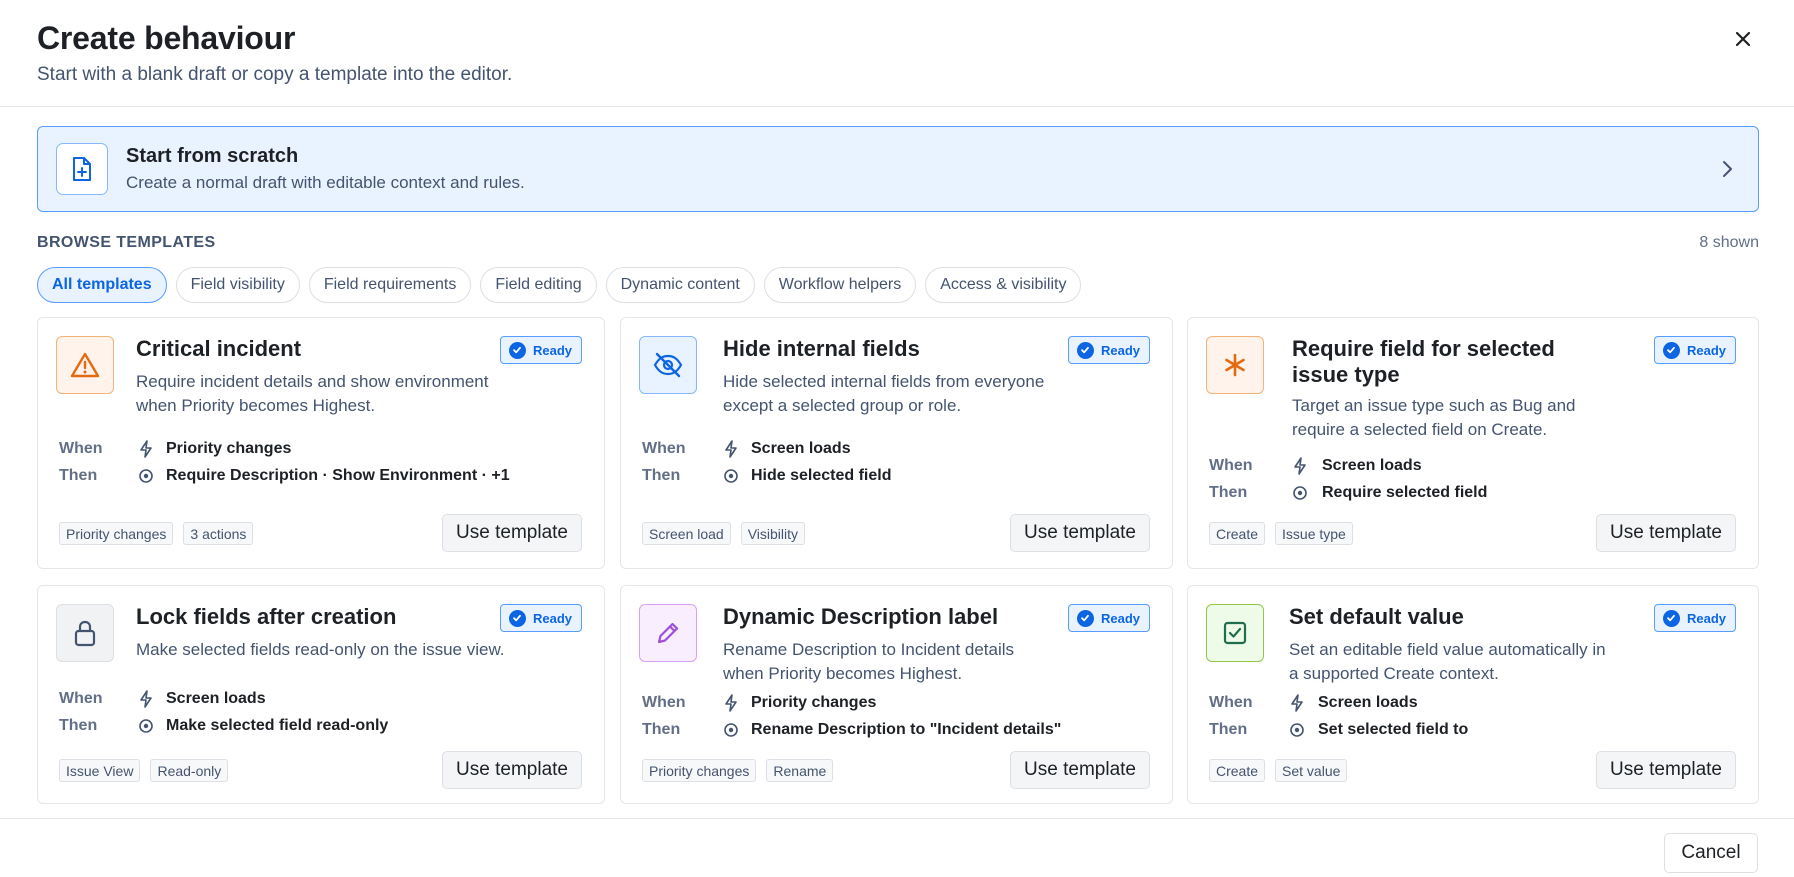  I want to click on card-title: Require field for selected issue type, so click(1423, 361).